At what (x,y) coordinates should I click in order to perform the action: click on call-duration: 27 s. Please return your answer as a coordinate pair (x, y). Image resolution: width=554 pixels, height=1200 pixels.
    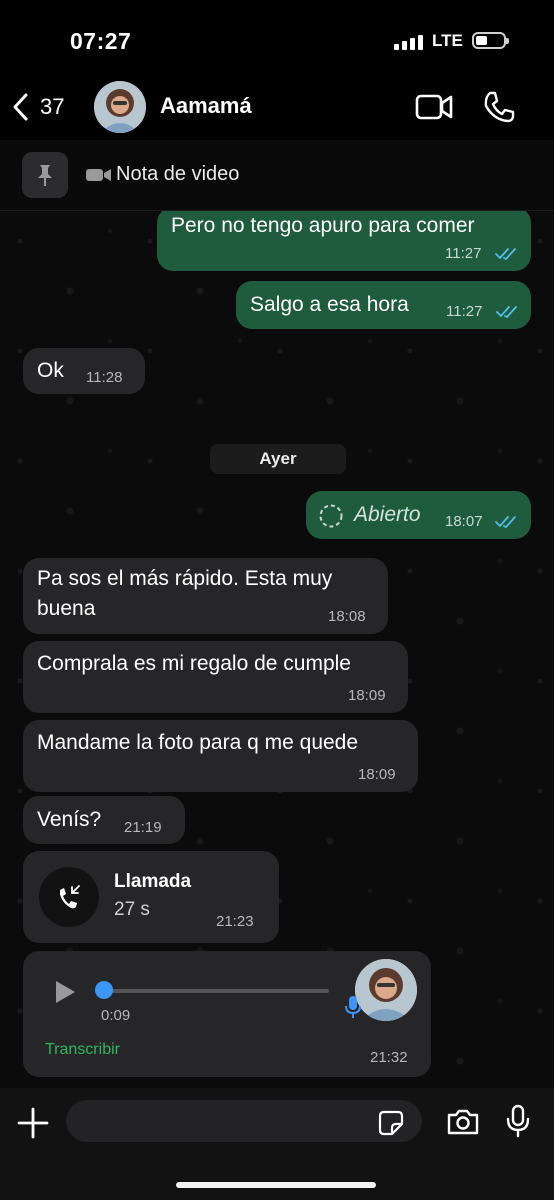
    Looking at the image, I should click on (132, 909).